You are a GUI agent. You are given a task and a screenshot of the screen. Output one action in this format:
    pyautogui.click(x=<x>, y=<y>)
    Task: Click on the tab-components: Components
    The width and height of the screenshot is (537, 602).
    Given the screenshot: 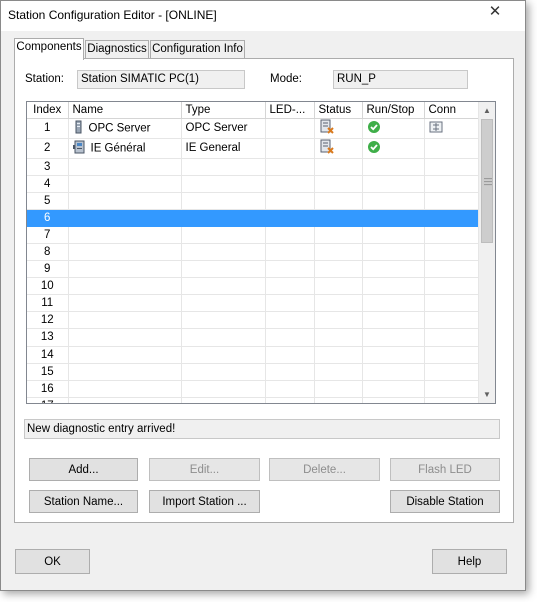 What is the action you would take?
    pyautogui.click(x=49, y=49)
    